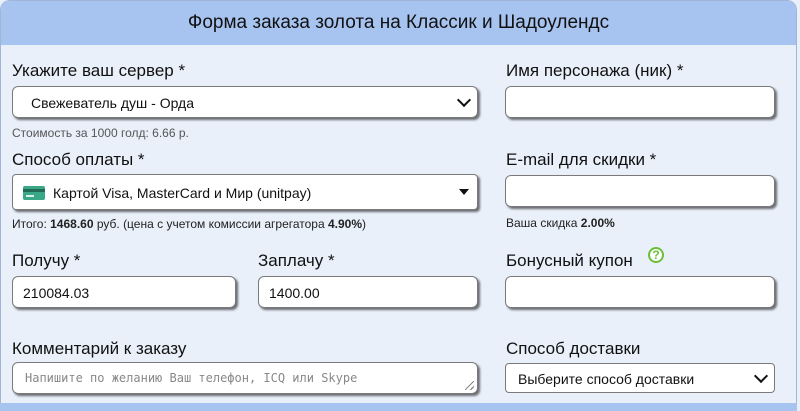 This screenshot has height=411, width=800. I want to click on resize-grip-icon, so click(469, 385).